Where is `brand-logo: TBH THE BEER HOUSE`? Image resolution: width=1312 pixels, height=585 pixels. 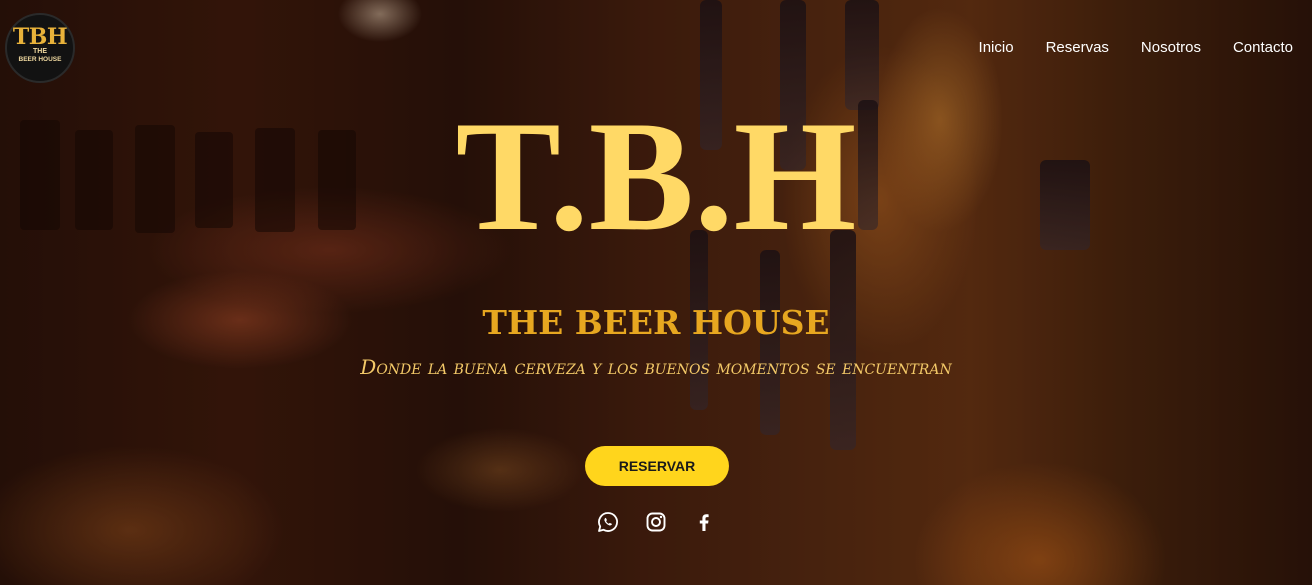 brand-logo: TBH THE BEER HOUSE is located at coordinates (40, 48).